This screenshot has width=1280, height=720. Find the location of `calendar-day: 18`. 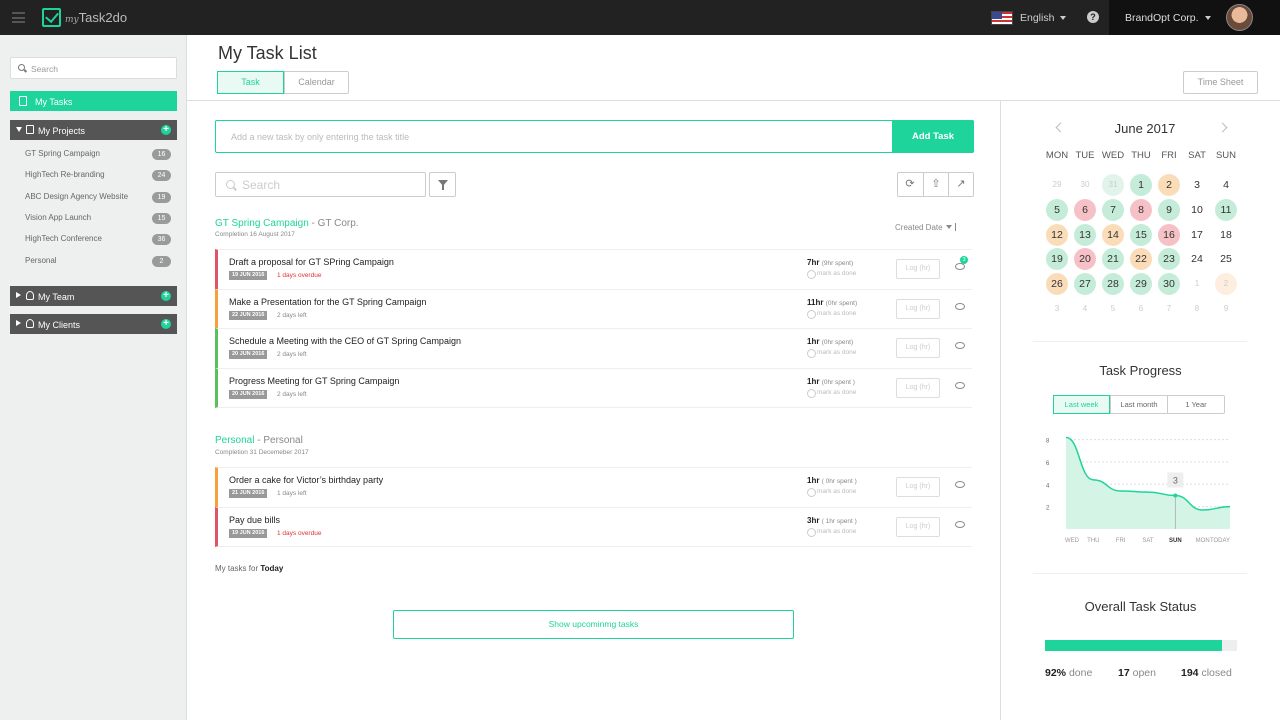

calendar-day: 18 is located at coordinates (1226, 235).